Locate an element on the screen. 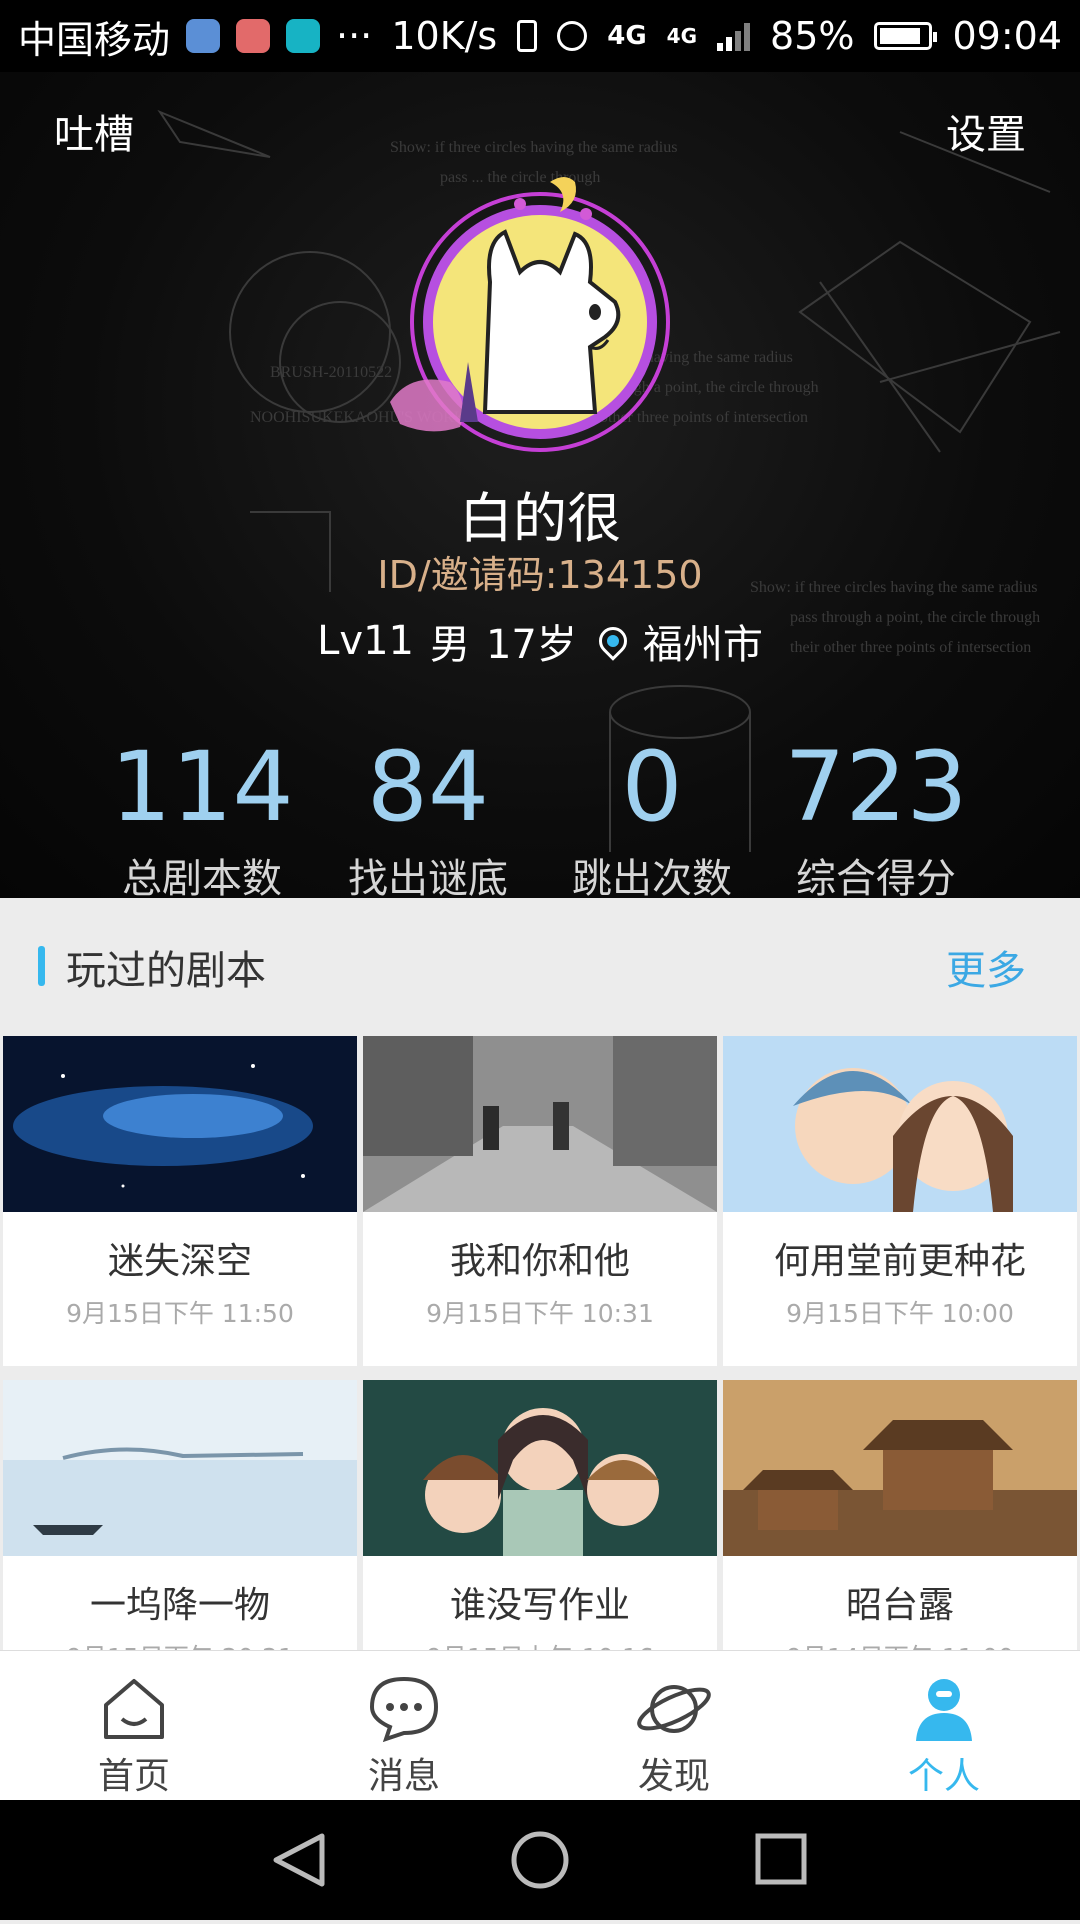 The image size is (1080, 1924). stat-score: 723 综合得分 is located at coordinates (876, 815).